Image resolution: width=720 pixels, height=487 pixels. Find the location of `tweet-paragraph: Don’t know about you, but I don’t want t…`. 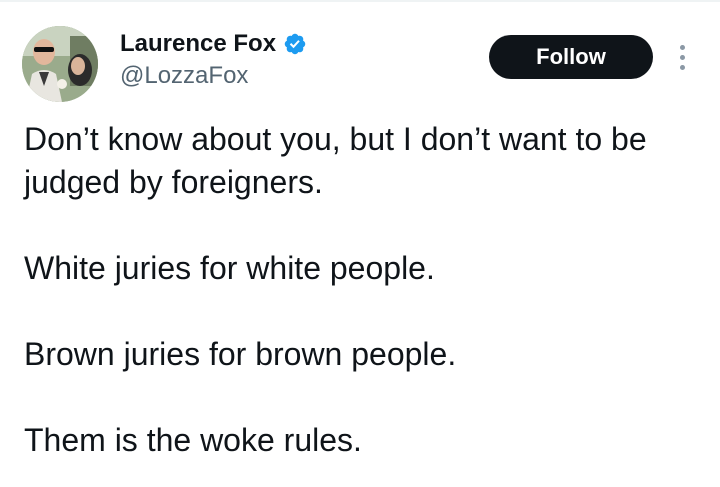

tweet-paragraph: Don’t know about you, but I don’t want t… is located at coordinates (335, 160).